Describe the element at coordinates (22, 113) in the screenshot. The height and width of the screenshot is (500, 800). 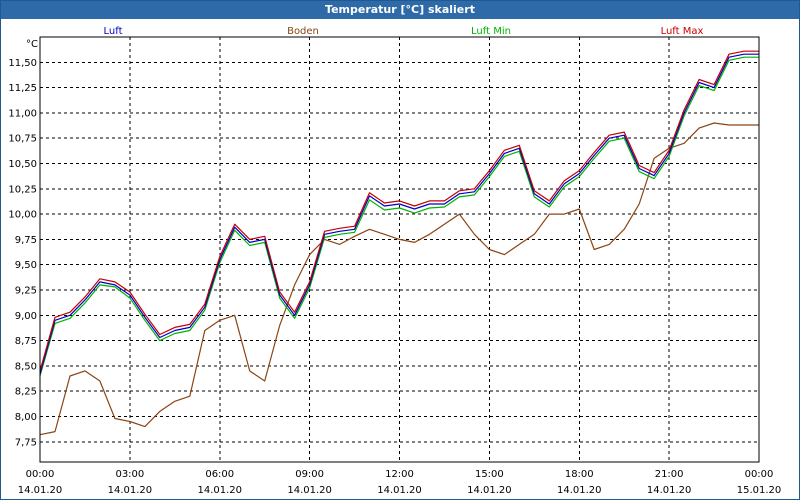
I see `y-tick-label: 11,00` at that location.